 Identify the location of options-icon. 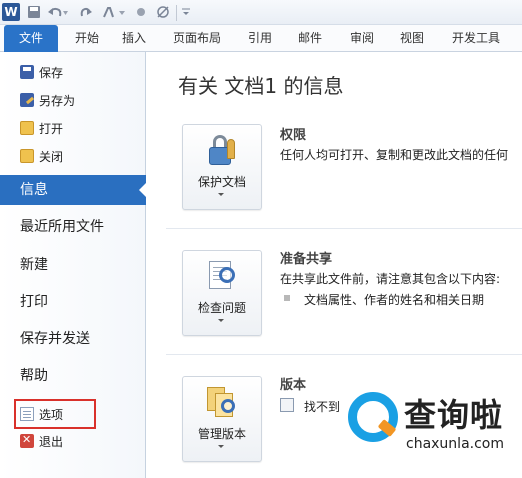
(27, 414).